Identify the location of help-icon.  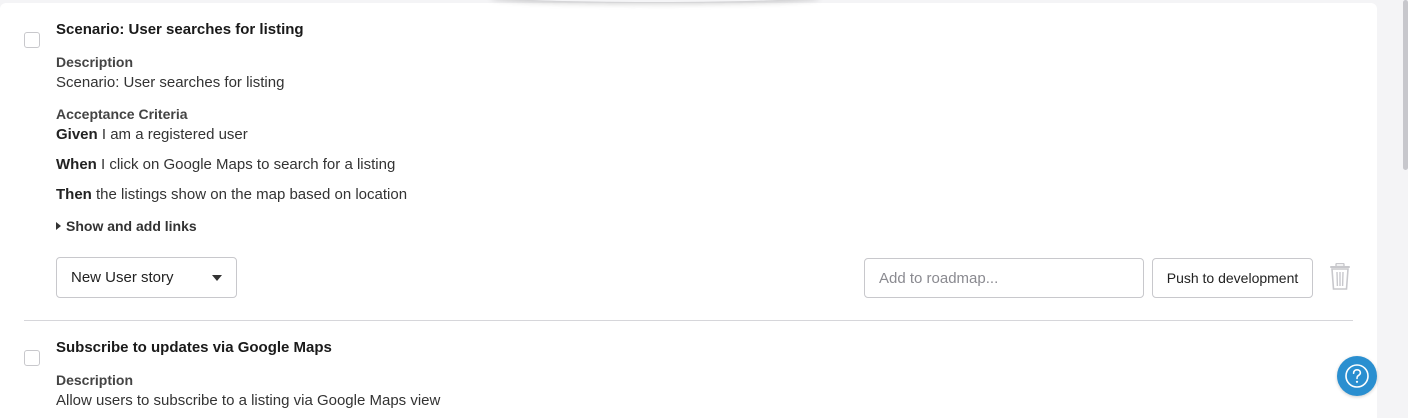
(1357, 376).